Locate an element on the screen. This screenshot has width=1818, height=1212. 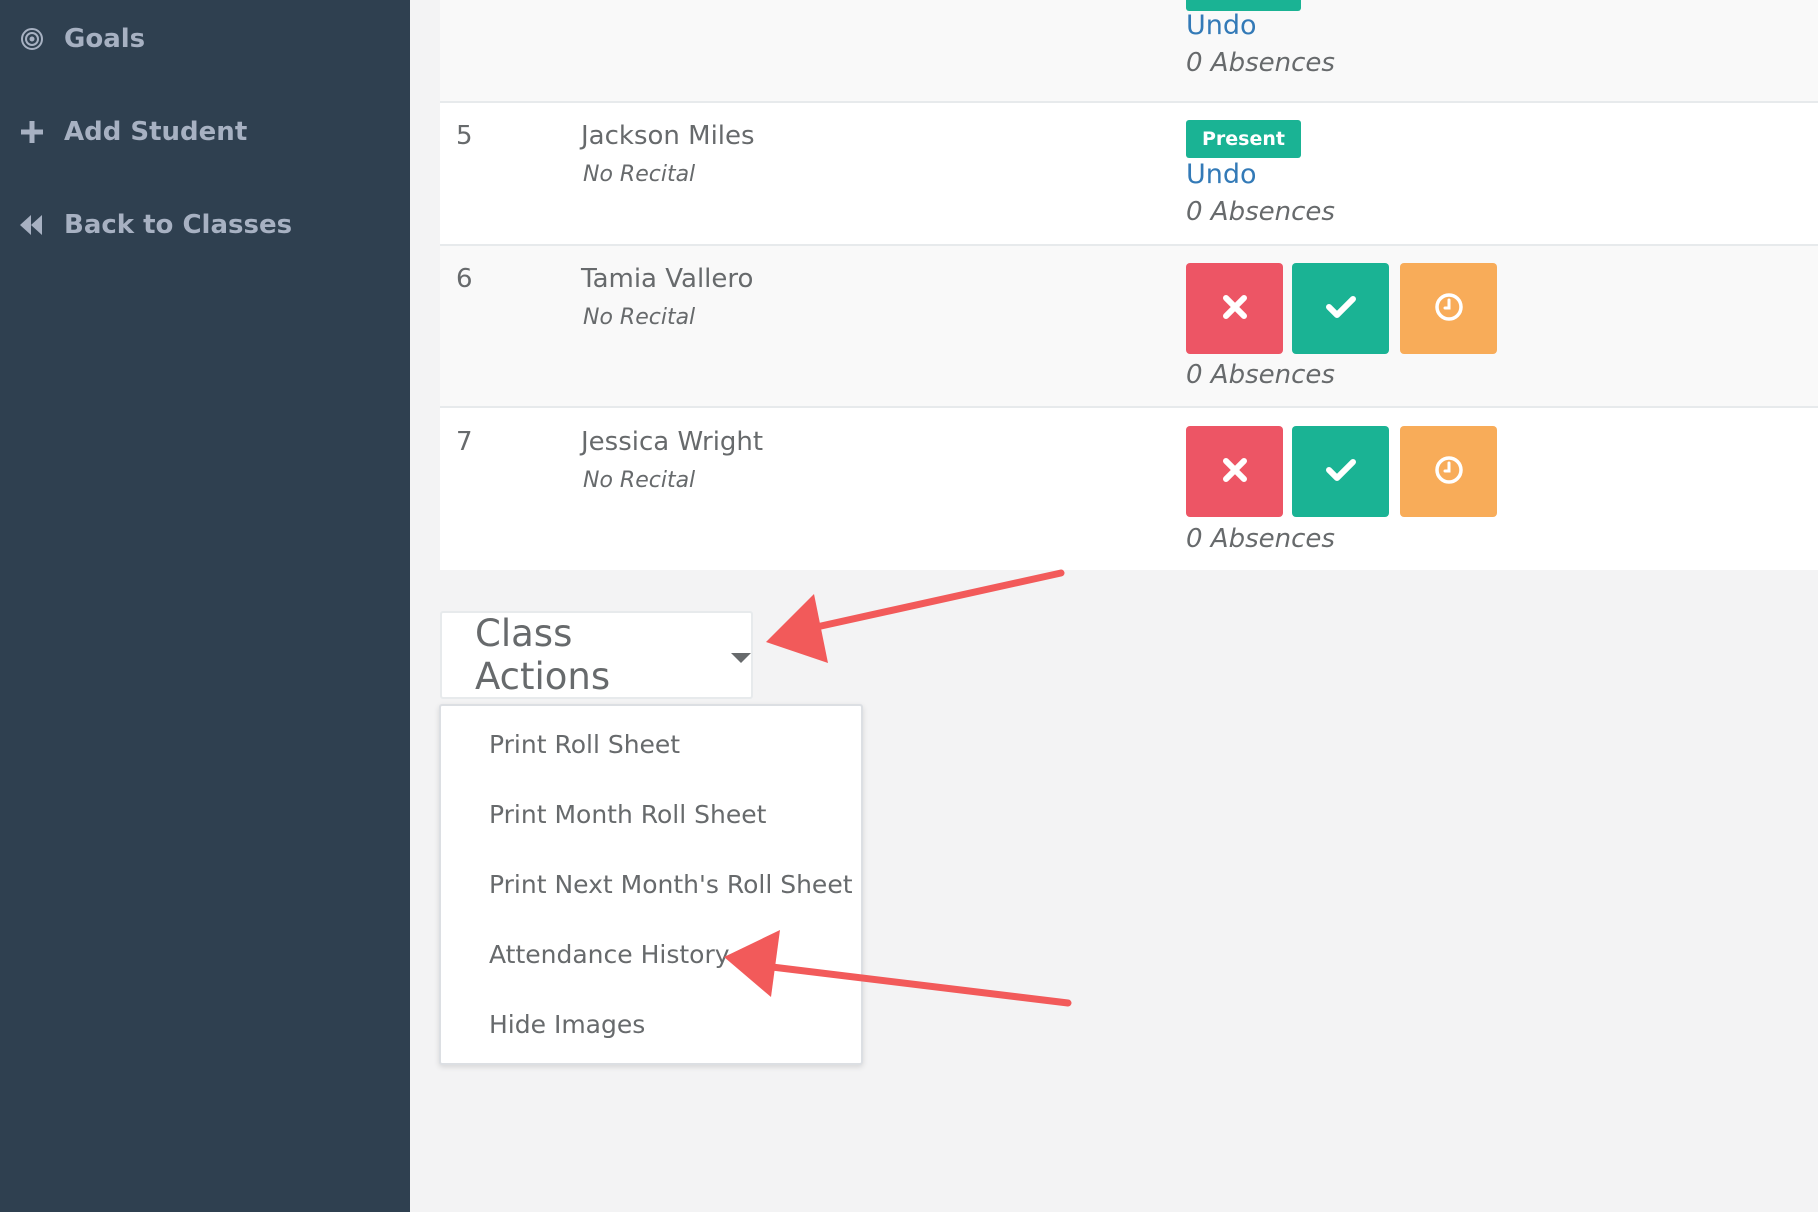
table-row: Present Undo 0 Absences is located at coordinates (1129, 50).